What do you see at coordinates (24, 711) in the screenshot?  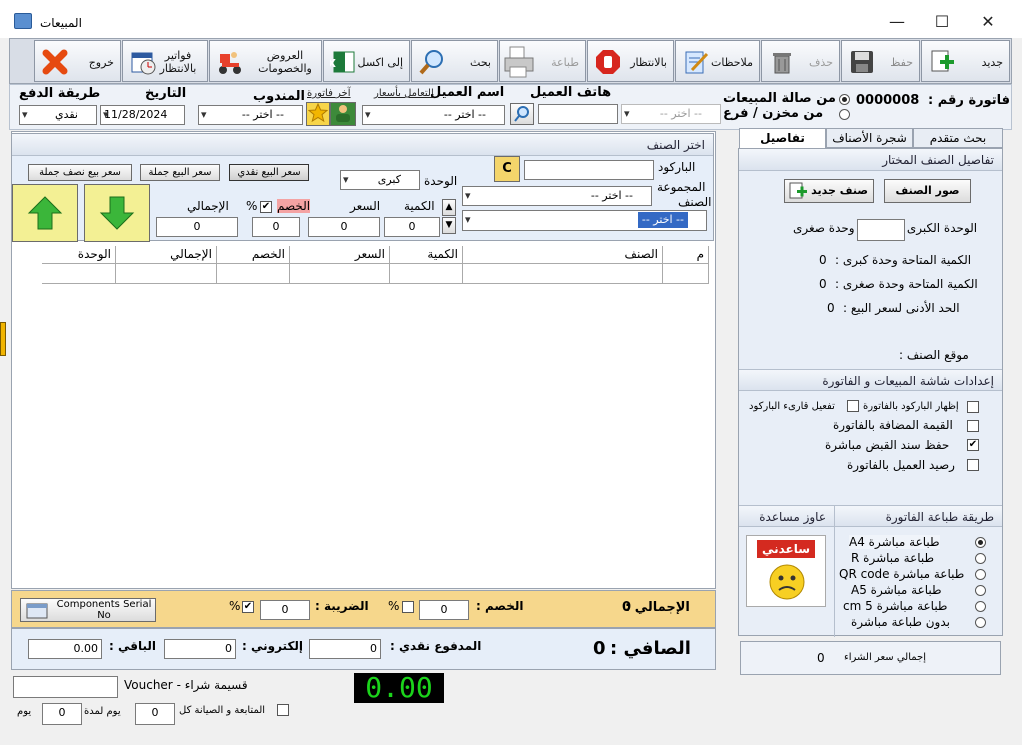 I see `maintenance-day-label: يوم` at bounding box center [24, 711].